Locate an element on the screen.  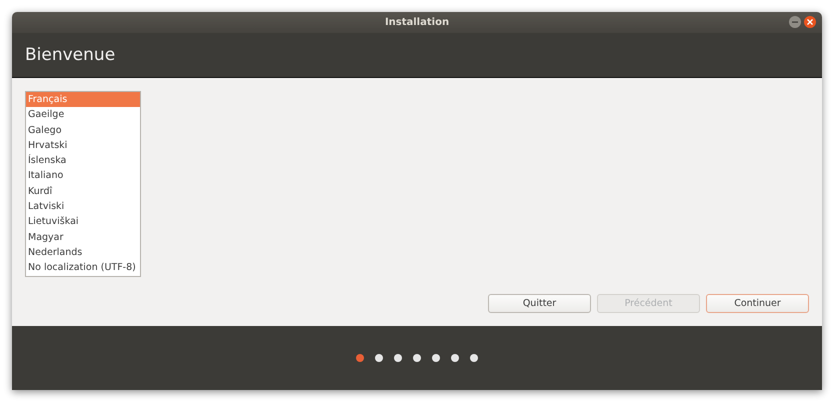
language-item: Íslenska is located at coordinates (83, 160).